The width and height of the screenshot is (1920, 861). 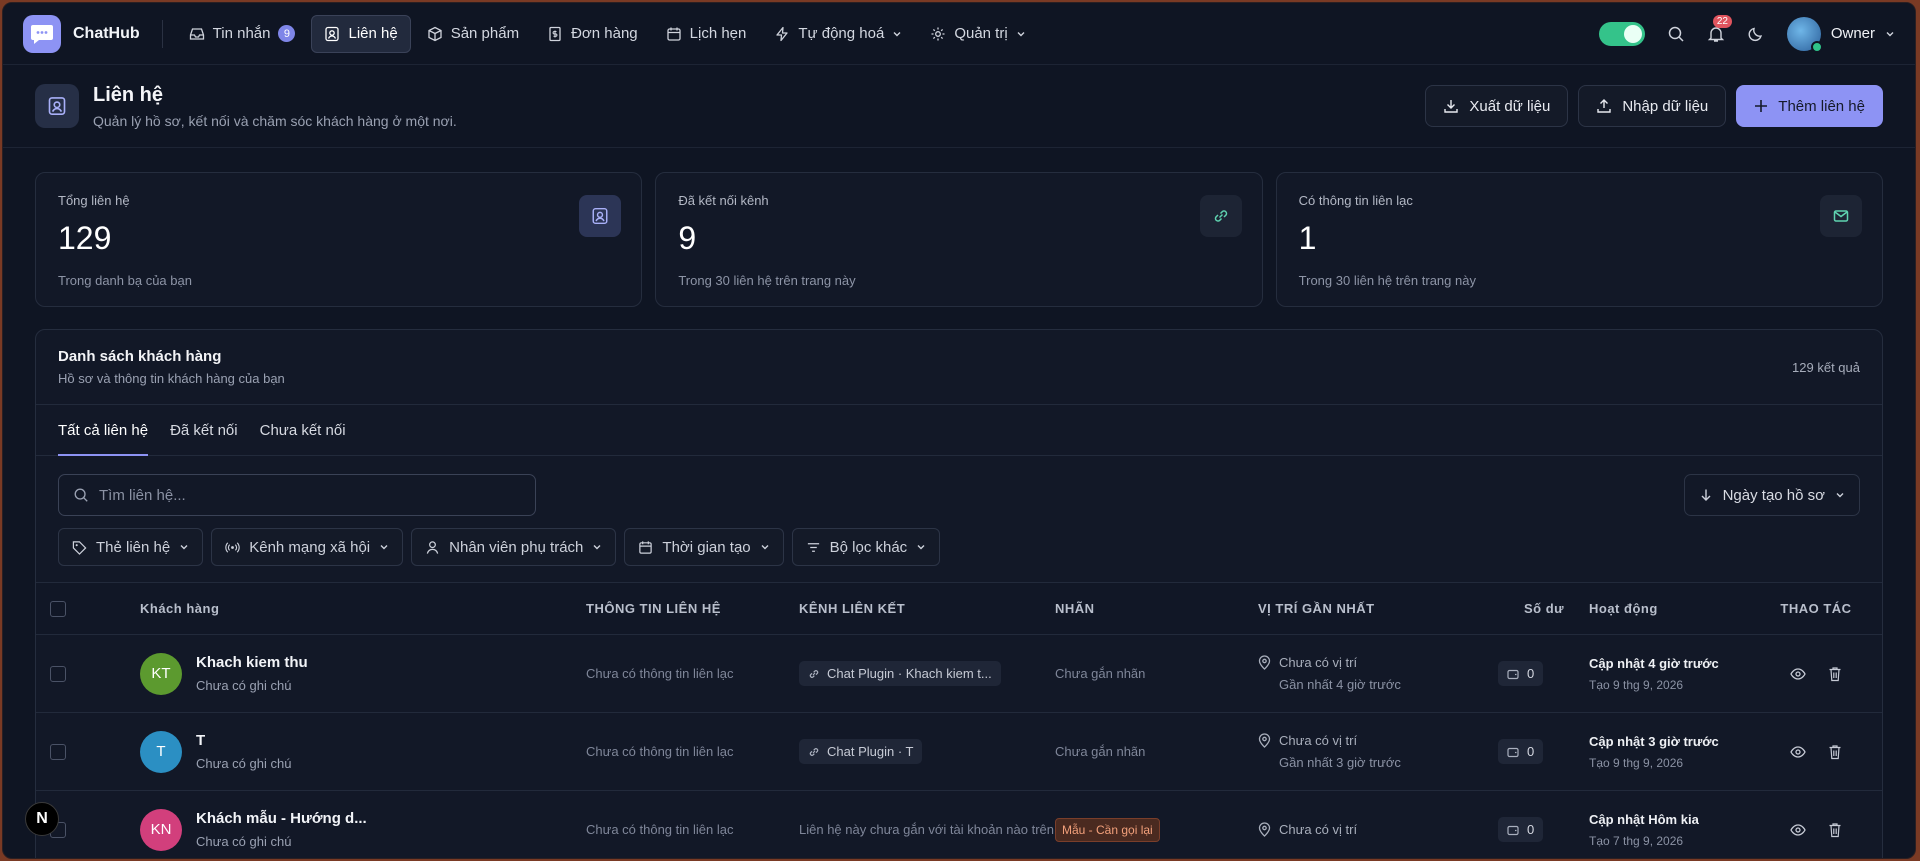 What do you see at coordinates (1654, 663) in the screenshot?
I see `activity-updated: Cập nhật 4 giờ trước` at bounding box center [1654, 663].